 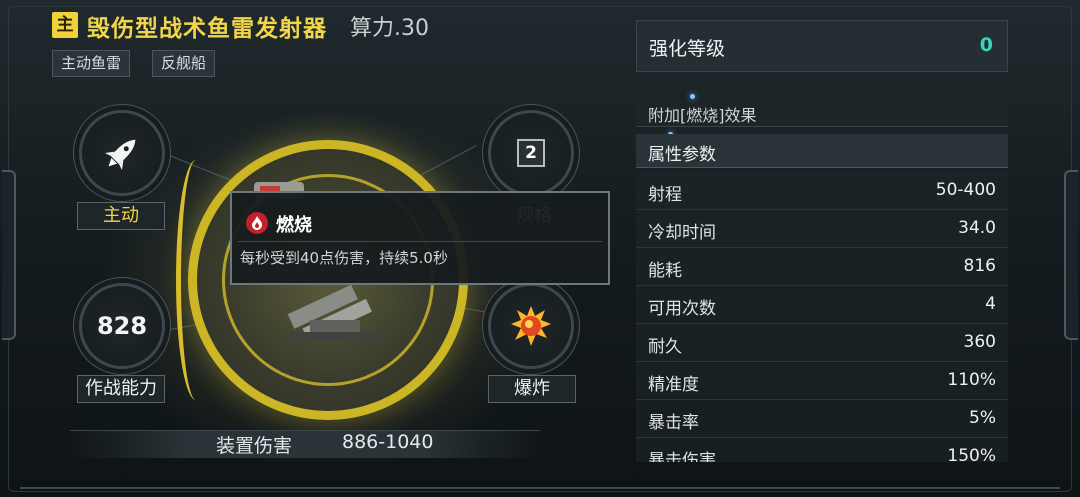 I want to click on explosion-icon, so click(x=531, y=326).